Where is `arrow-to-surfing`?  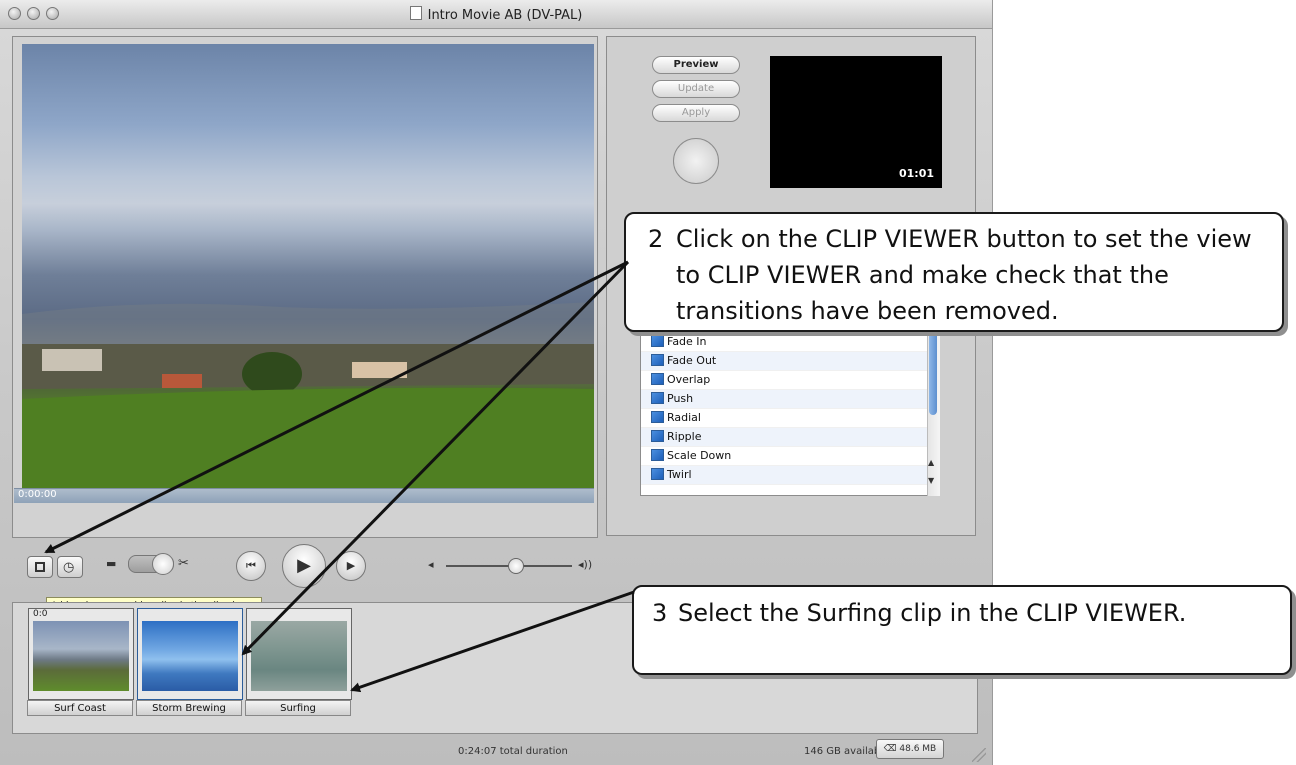
arrow-to-surfing is located at coordinates (492, 641).